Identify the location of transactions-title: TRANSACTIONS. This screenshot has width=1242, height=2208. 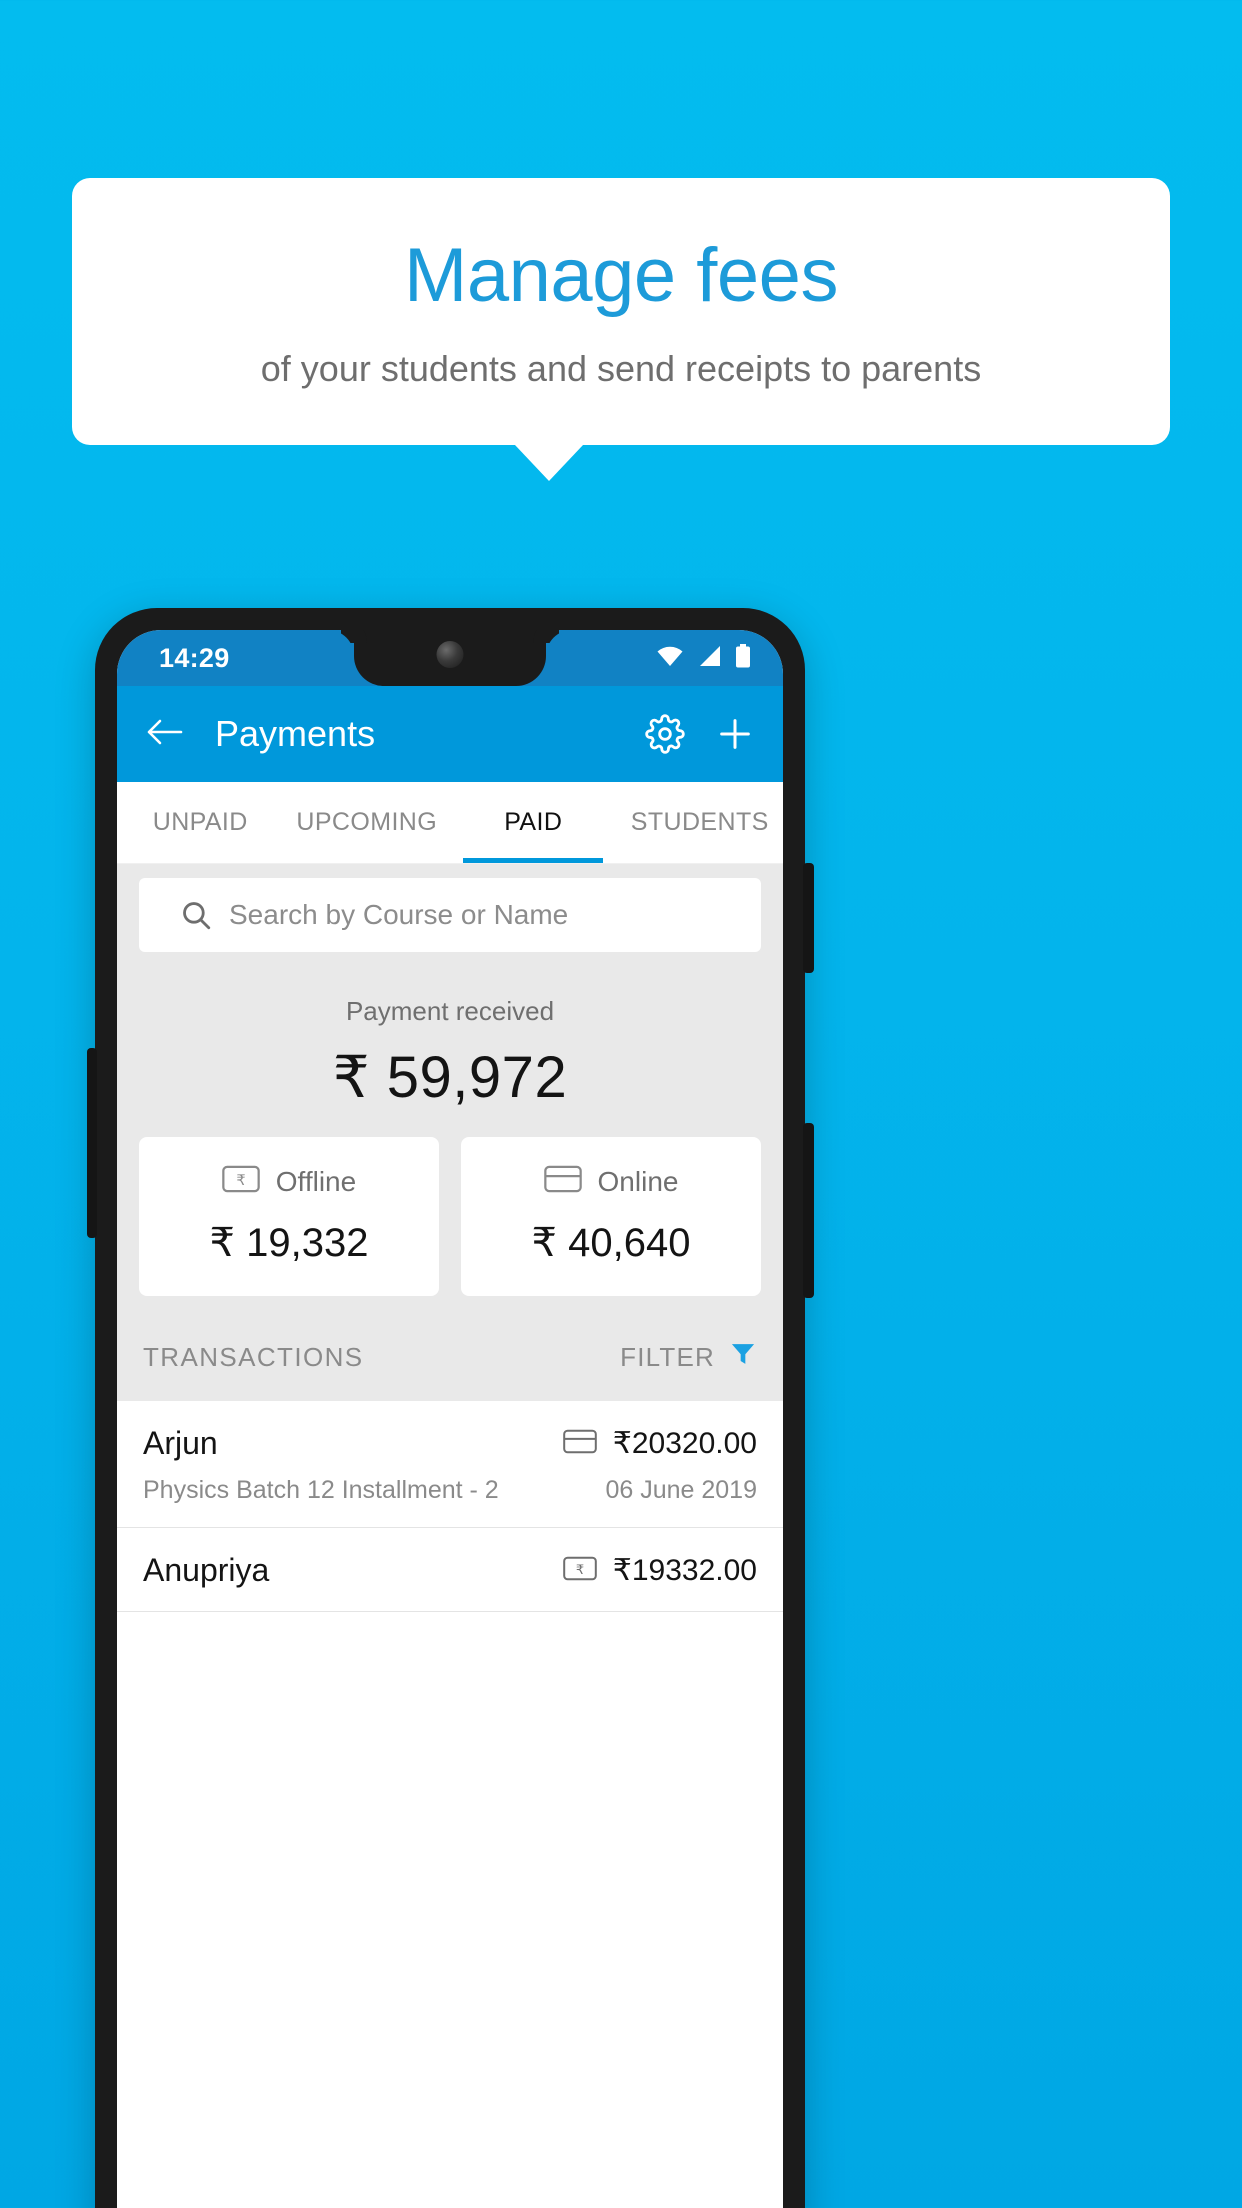
(253, 1357).